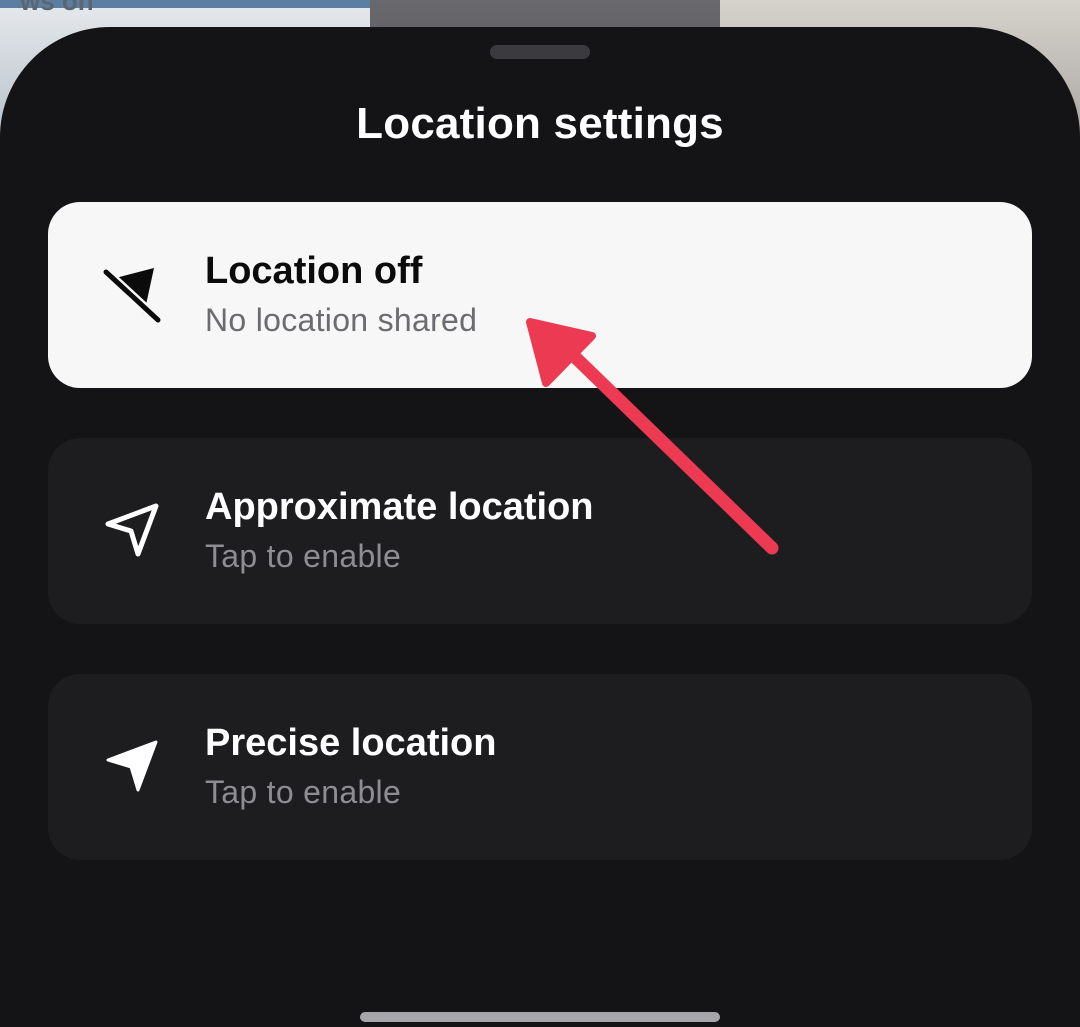  Describe the element at coordinates (132, 766) in the screenshot. I see `navigation-filled-icon` at that location.